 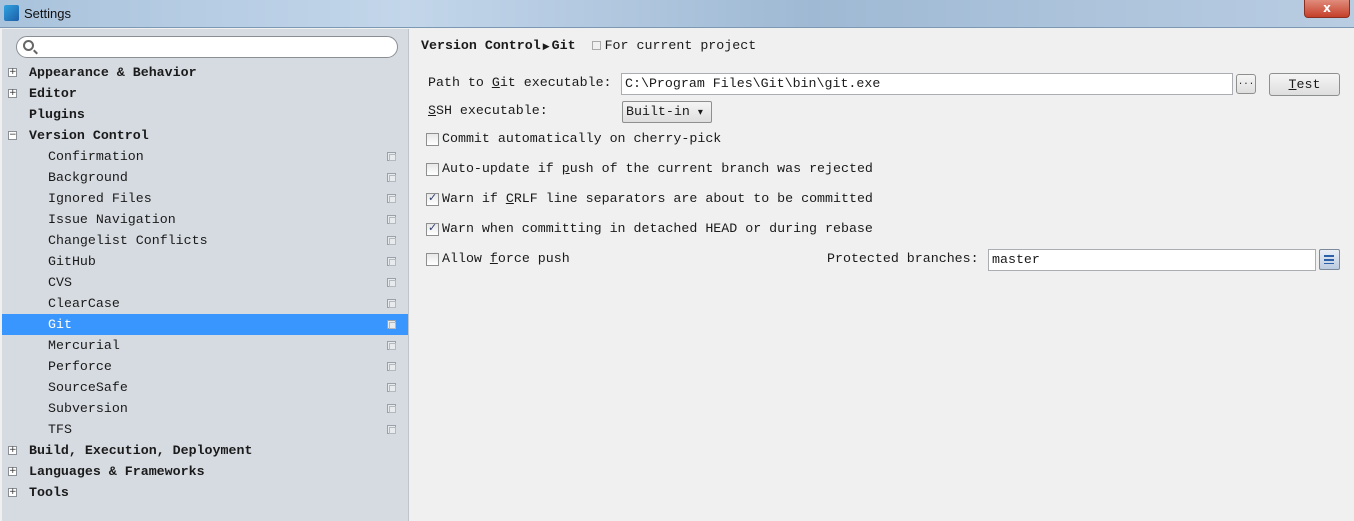 I want to click on sidebar-item-issue-navigation: Issue Navigation, so click(x=205, y=219).